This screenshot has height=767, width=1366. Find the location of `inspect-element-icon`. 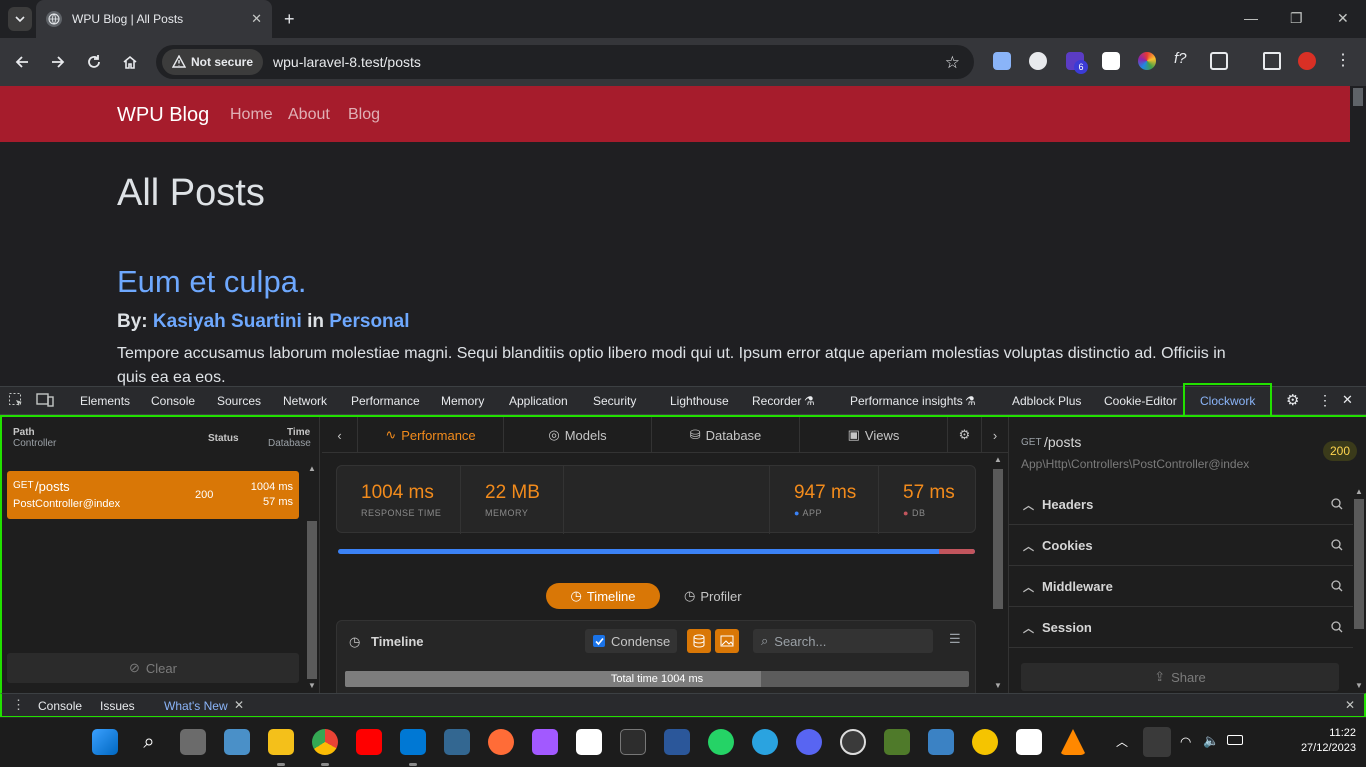

inspect-element-icon is located at coordinates (16, 400).